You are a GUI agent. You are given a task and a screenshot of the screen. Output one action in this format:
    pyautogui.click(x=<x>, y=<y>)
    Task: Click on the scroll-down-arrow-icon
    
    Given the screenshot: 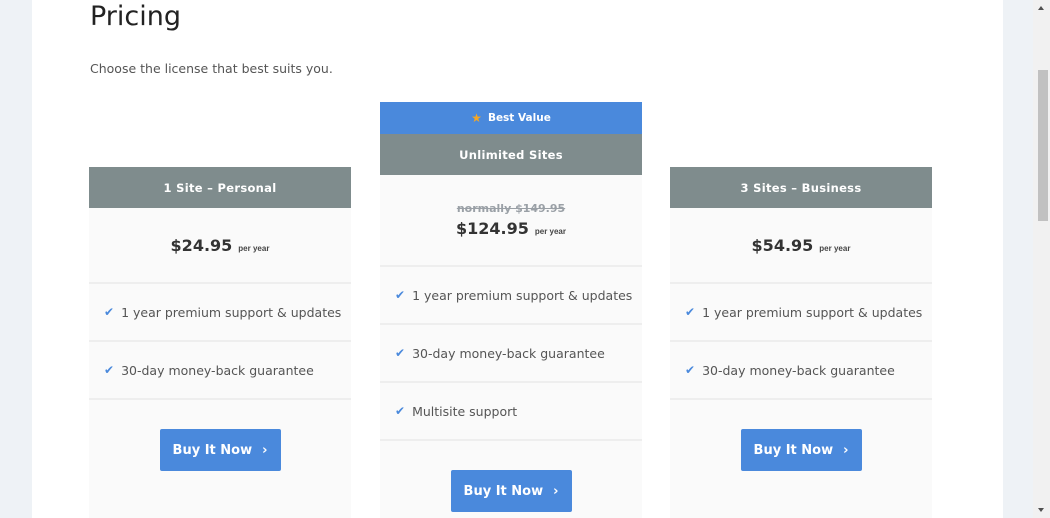 What is the action you would take?
    pyautogui.click(x=1041, y=510)
    